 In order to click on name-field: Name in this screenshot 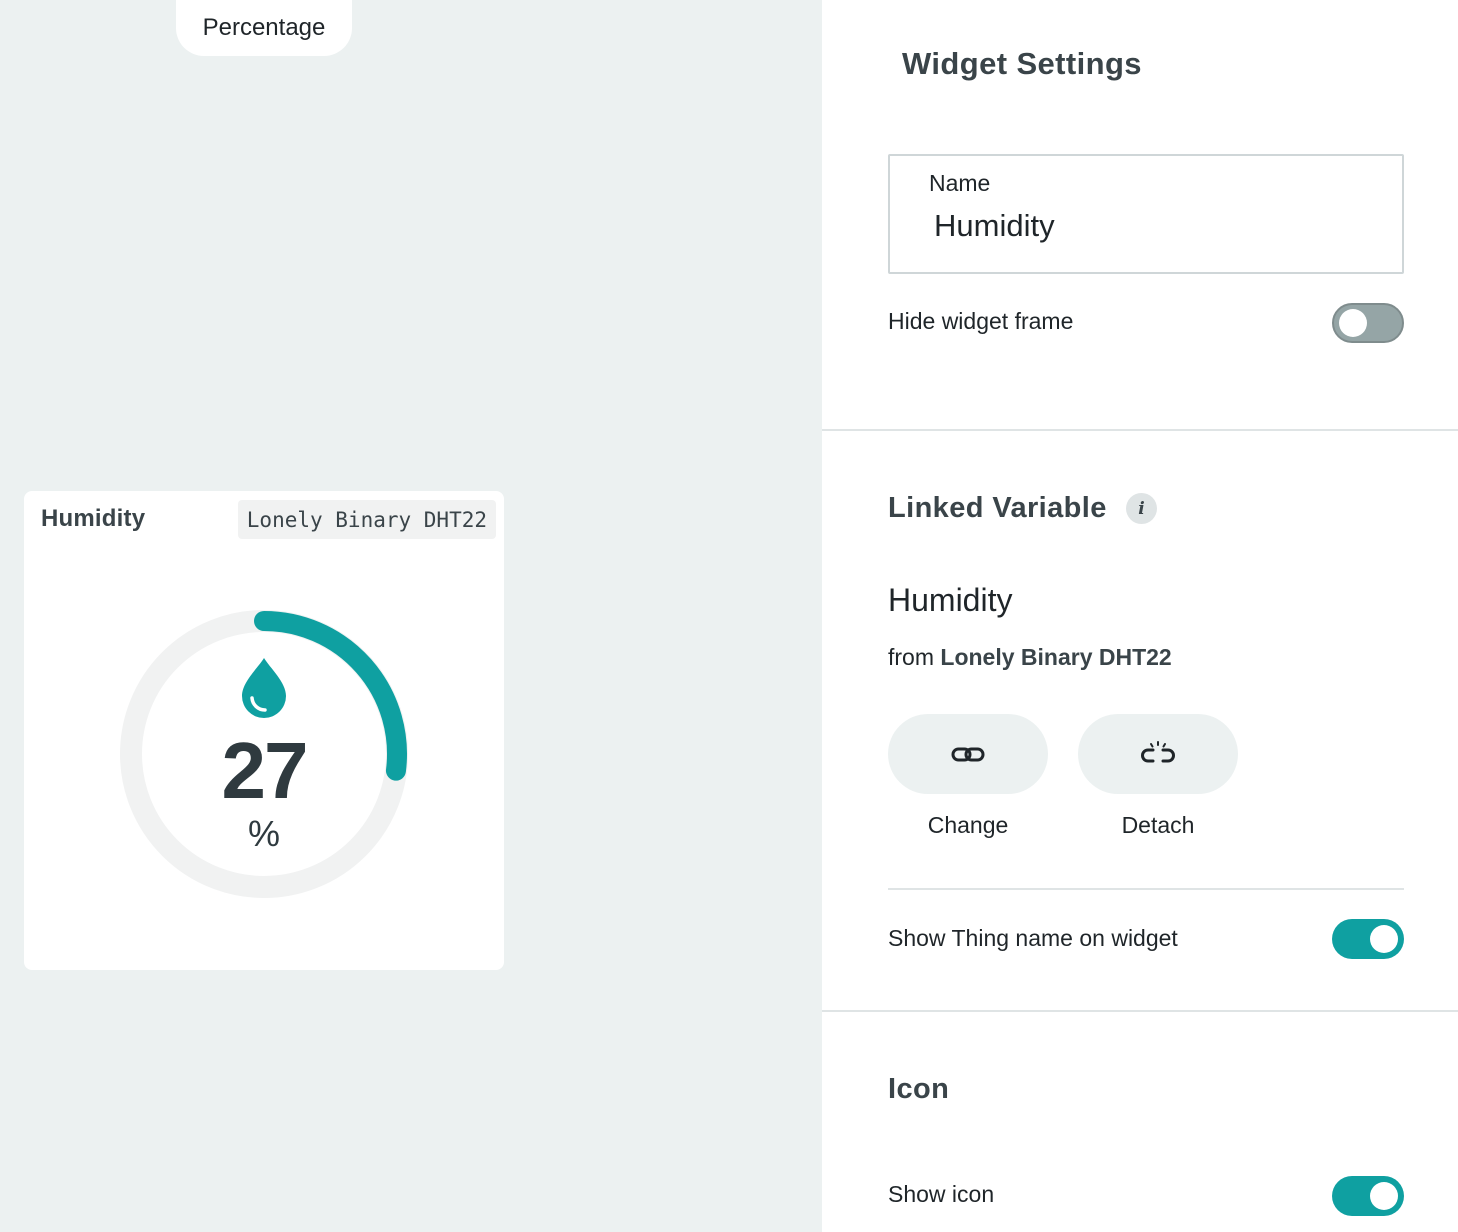, I will do `click(1146, 214)`.